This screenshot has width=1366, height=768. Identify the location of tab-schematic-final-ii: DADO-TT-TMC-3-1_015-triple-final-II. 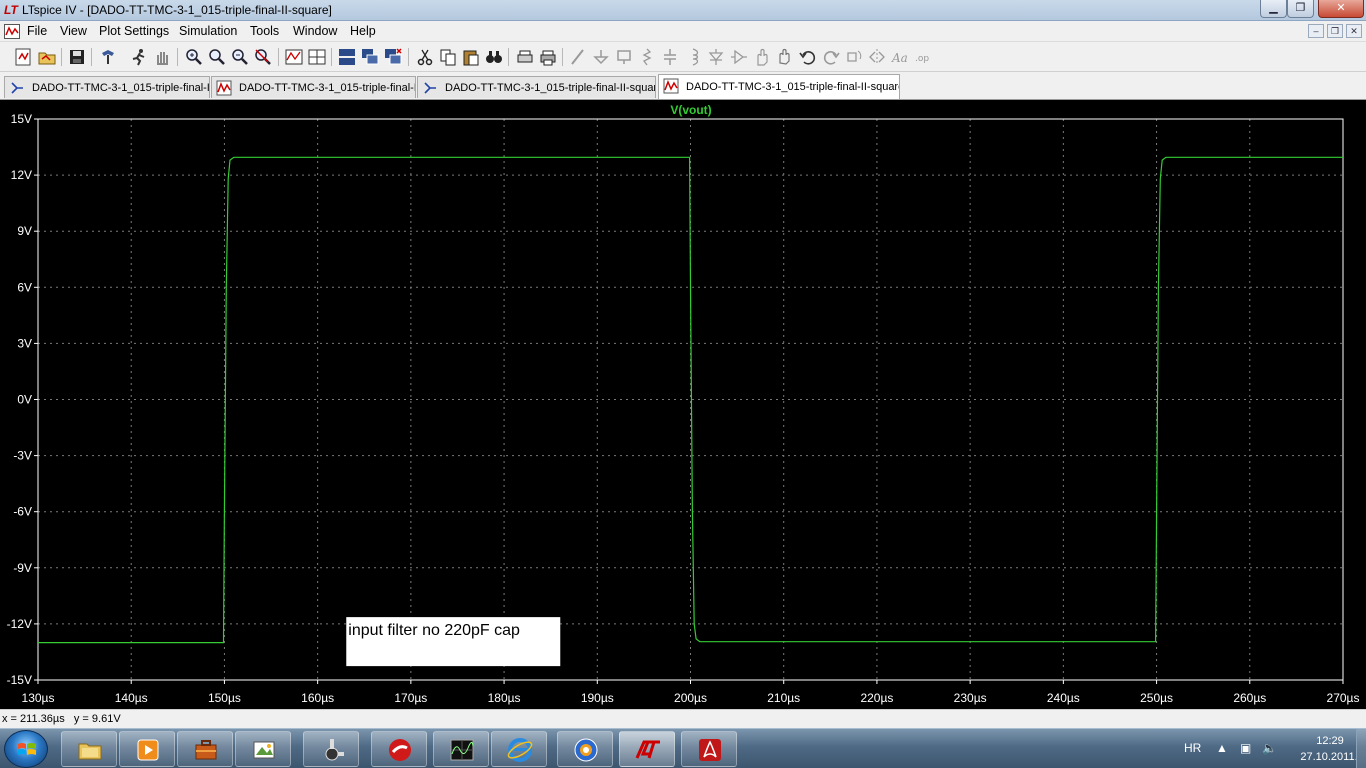
(107, 87).